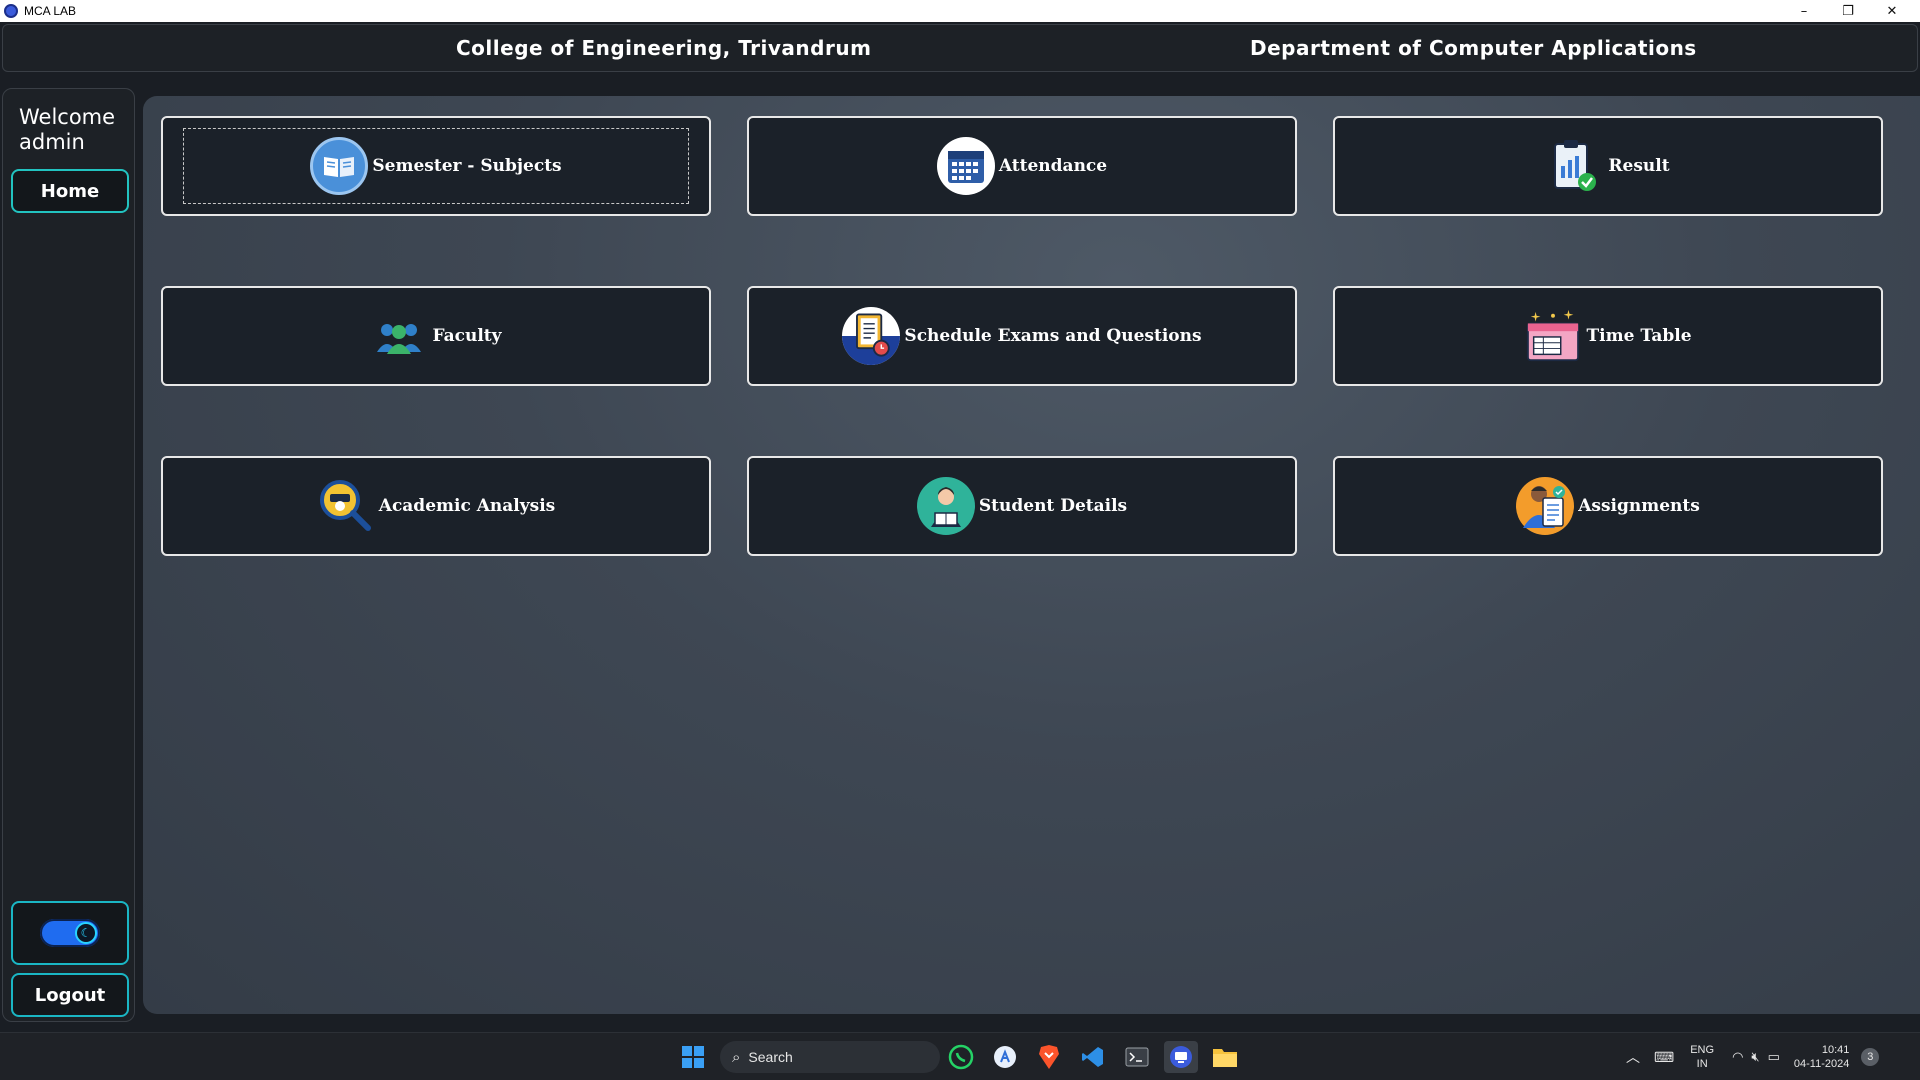 The width and height of the screenshot is (1920, 1080). What do you see at coordinates (1005, 1057) in the screenshot?
I see `app-store-icon` at bounding box center [1005, 1057].